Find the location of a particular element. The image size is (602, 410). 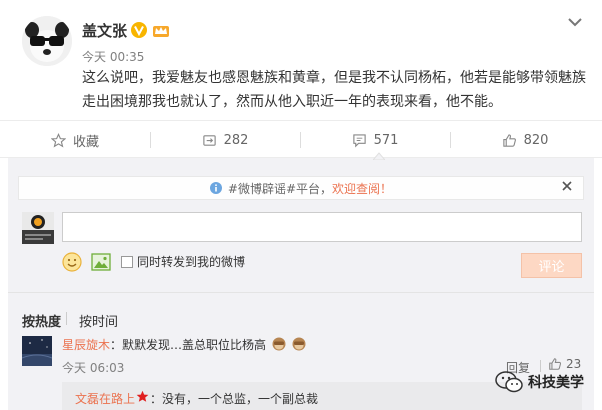

watermark: 科技美学 is located at coordinates (539, 382).